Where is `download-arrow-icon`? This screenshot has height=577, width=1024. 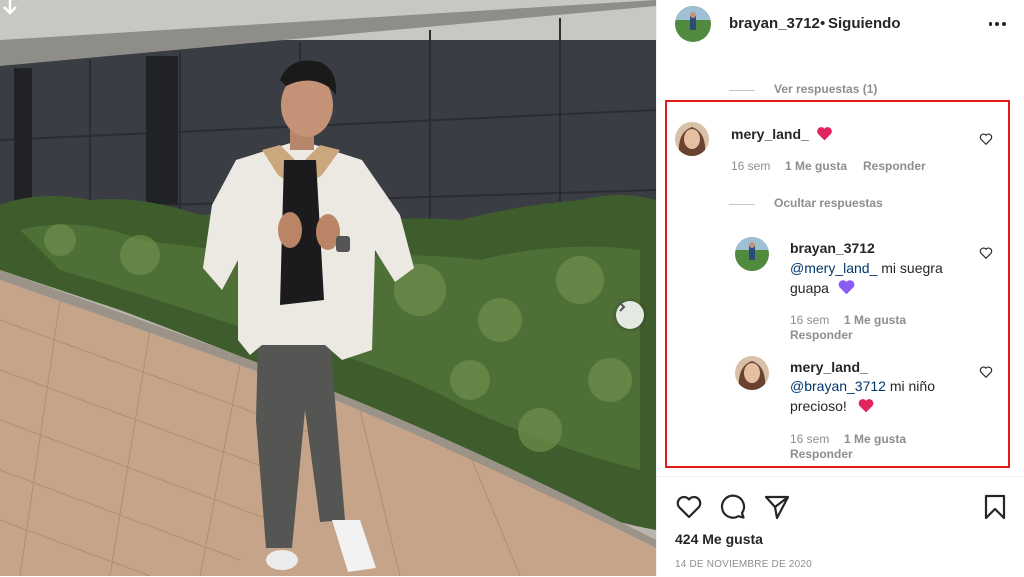 download-arrow-icon is located at coordinates (10, 8).